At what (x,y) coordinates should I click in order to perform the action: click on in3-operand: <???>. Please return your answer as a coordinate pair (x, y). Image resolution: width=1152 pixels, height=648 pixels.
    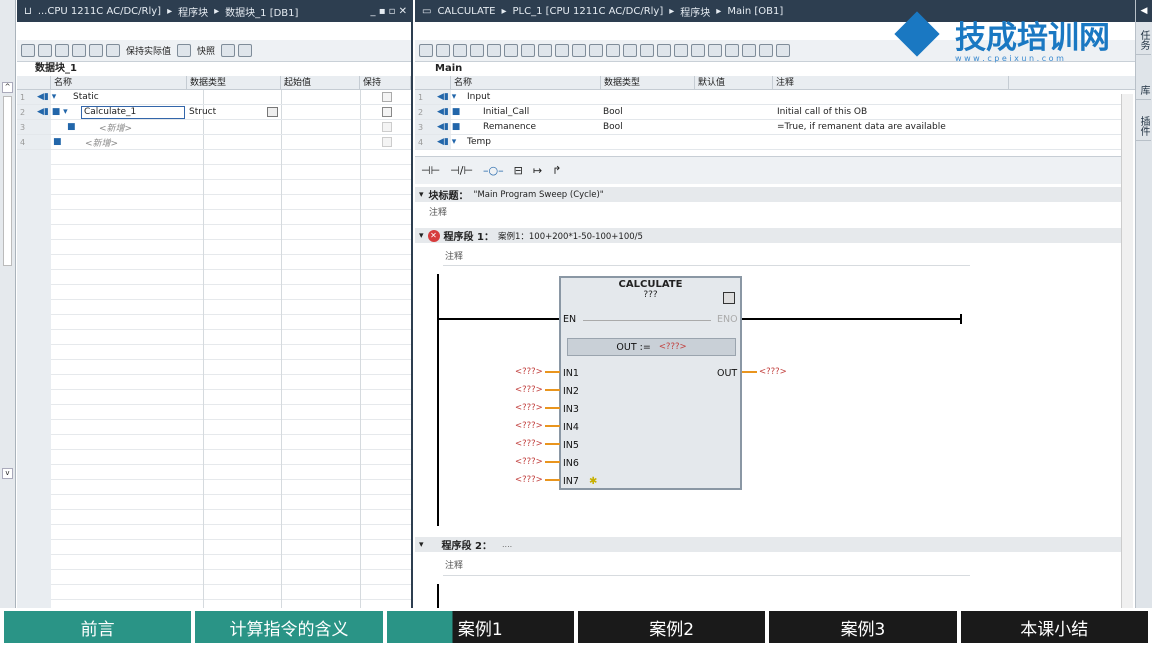
    Looking at the image, I should click on (537, 408).